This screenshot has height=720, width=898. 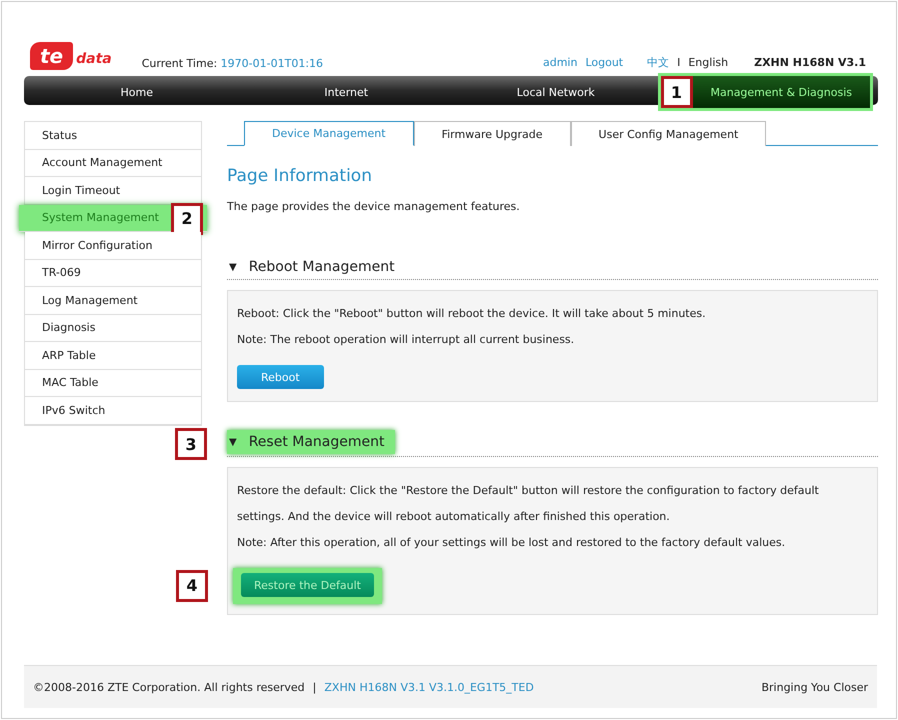 What do you see at coordinates (113, 273) in the screenshot?
I see `sidebar-item: TR-069` at bounding box center [113, 273].